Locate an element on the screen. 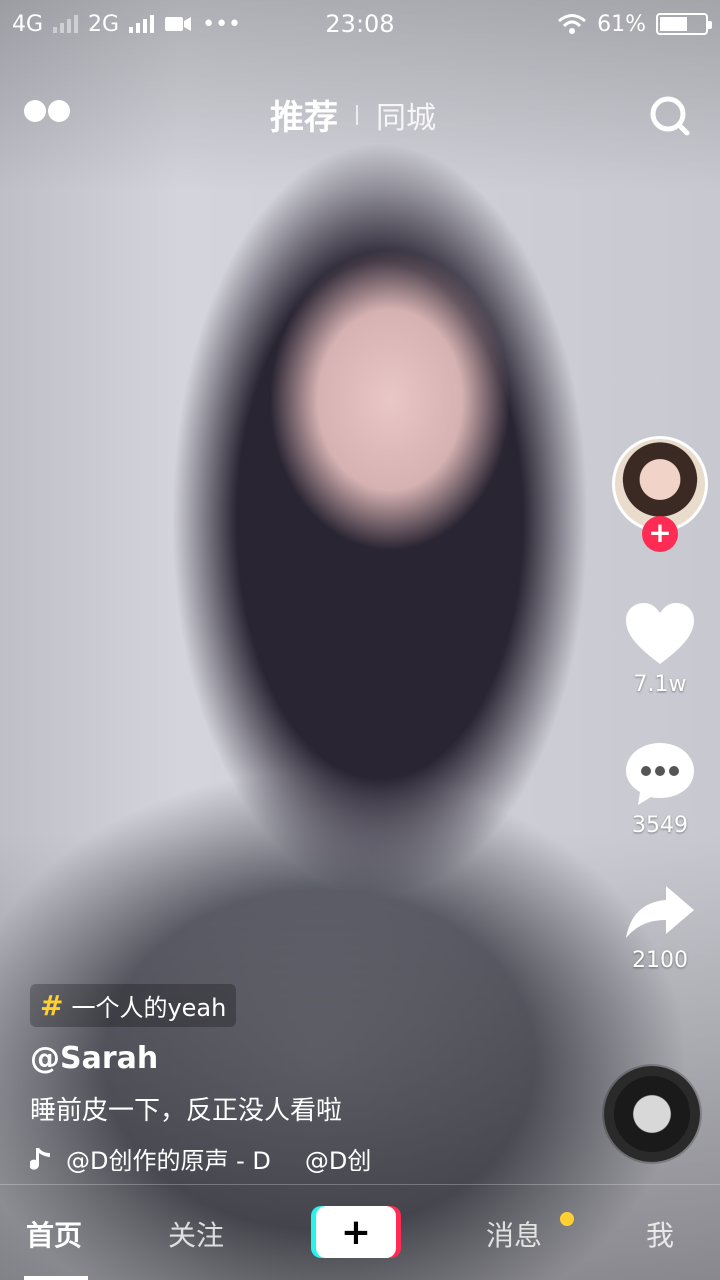  plus-icon: + is located at coordinates (356, 1232).